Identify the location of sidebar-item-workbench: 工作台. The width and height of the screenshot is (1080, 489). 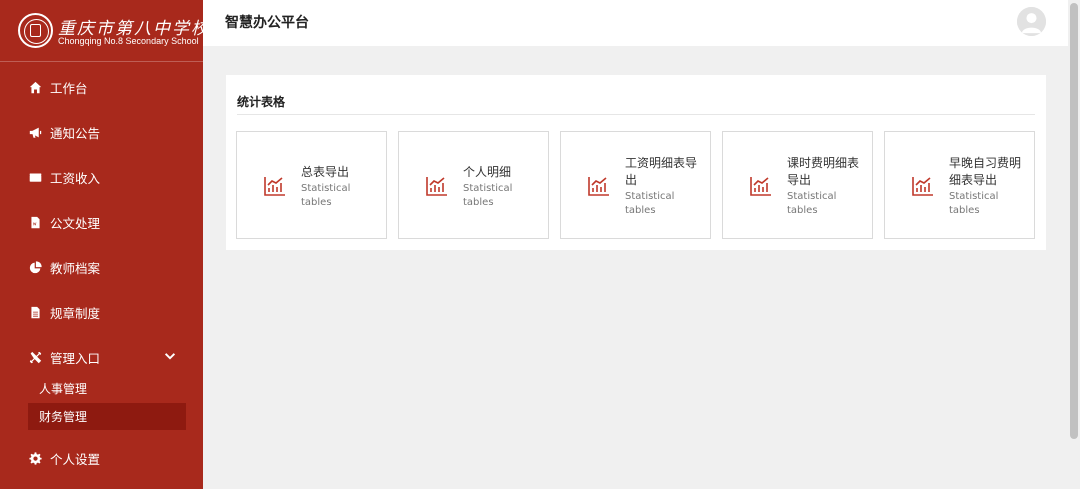
(101, 87).